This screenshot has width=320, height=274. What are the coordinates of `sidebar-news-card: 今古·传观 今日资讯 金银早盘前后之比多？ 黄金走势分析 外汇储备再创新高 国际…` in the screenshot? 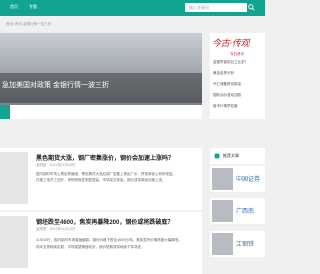 It's located at (237, 76).